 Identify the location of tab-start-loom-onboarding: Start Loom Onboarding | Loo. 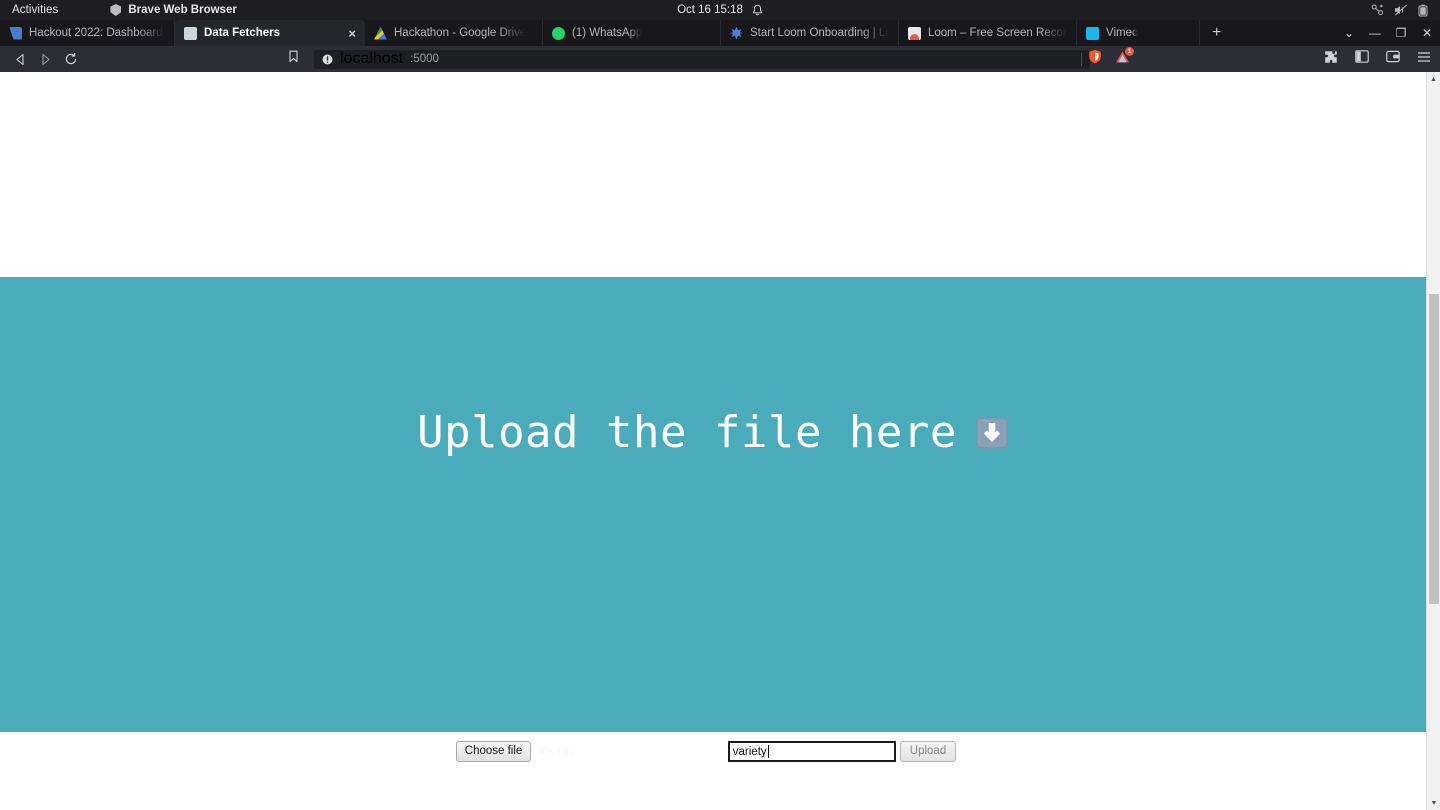
(810, 33).